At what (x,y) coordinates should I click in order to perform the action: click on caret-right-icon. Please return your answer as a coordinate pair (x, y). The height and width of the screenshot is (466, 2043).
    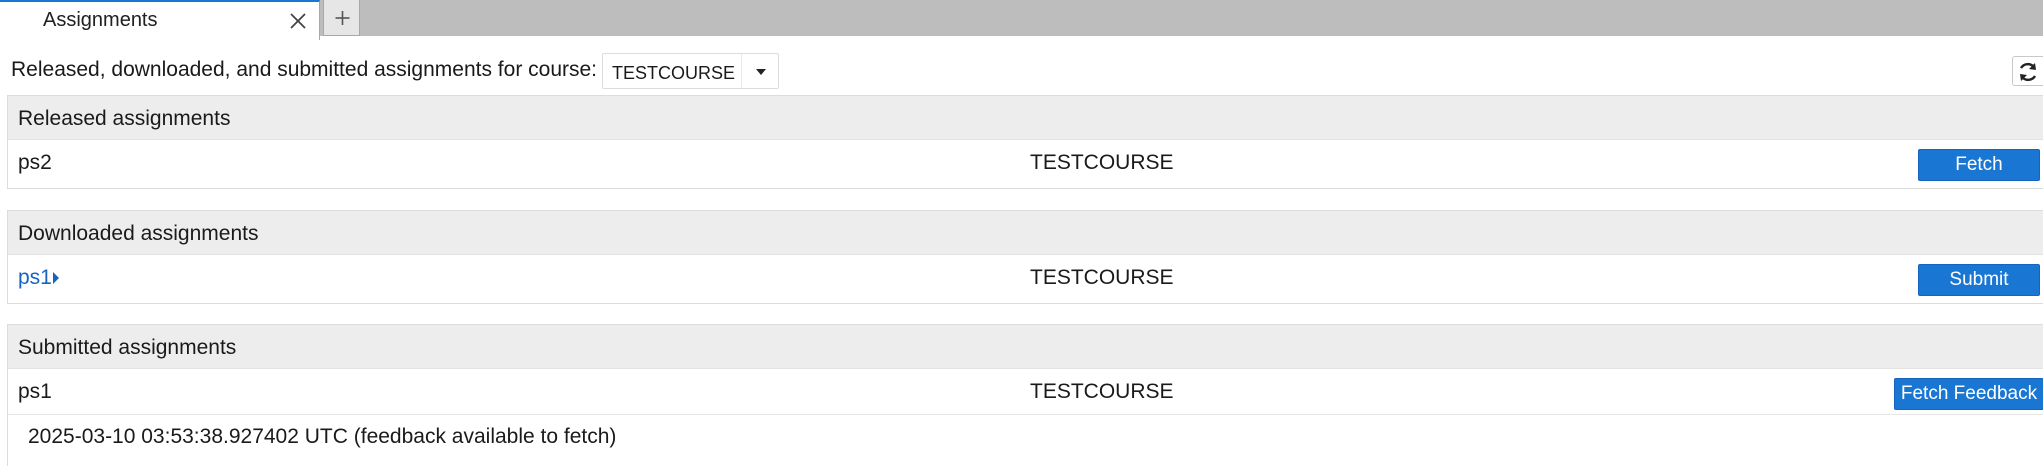
    Looking at the image, I should click on (56, 278).